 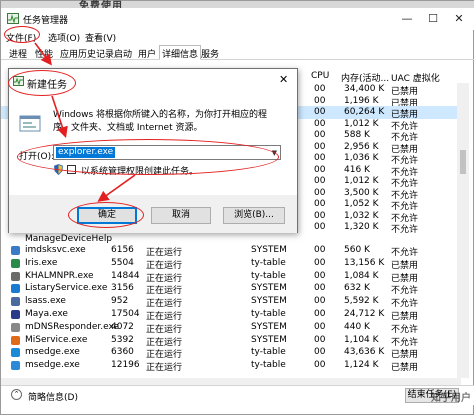 I want to click on memory-cell: 2,956 K, so click(x=361, y=146).